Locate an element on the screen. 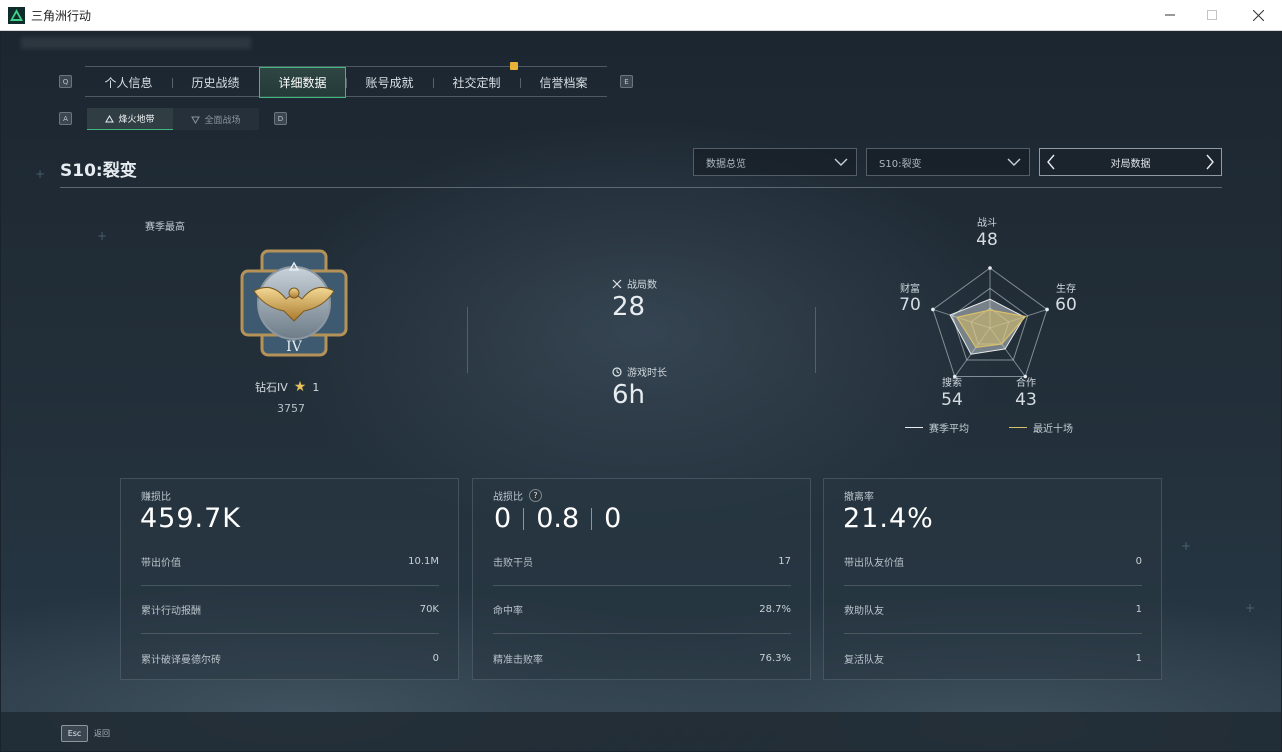  beacon-icon is located at coordinates (110, 119).